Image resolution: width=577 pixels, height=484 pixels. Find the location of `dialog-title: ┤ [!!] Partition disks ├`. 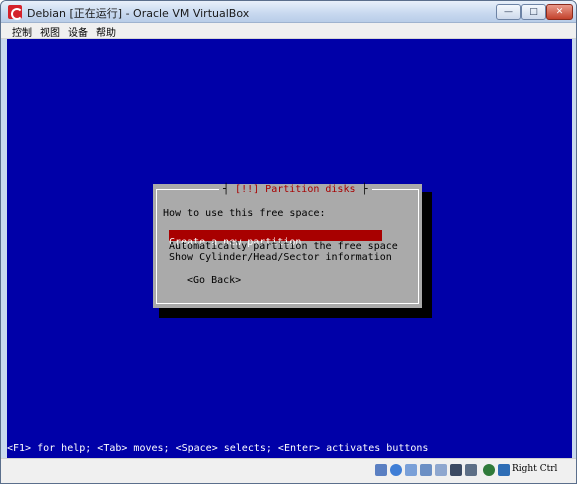

dialog-title: ┤ [!!] Partition disks ├ is located at coordinates (295, 190).